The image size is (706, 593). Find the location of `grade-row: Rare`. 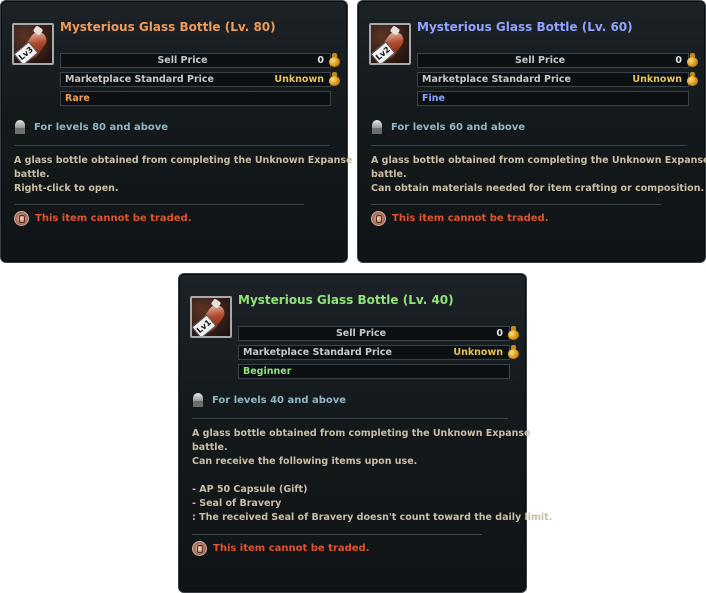

grade-row: Rare is located at coordinates (195, 98).